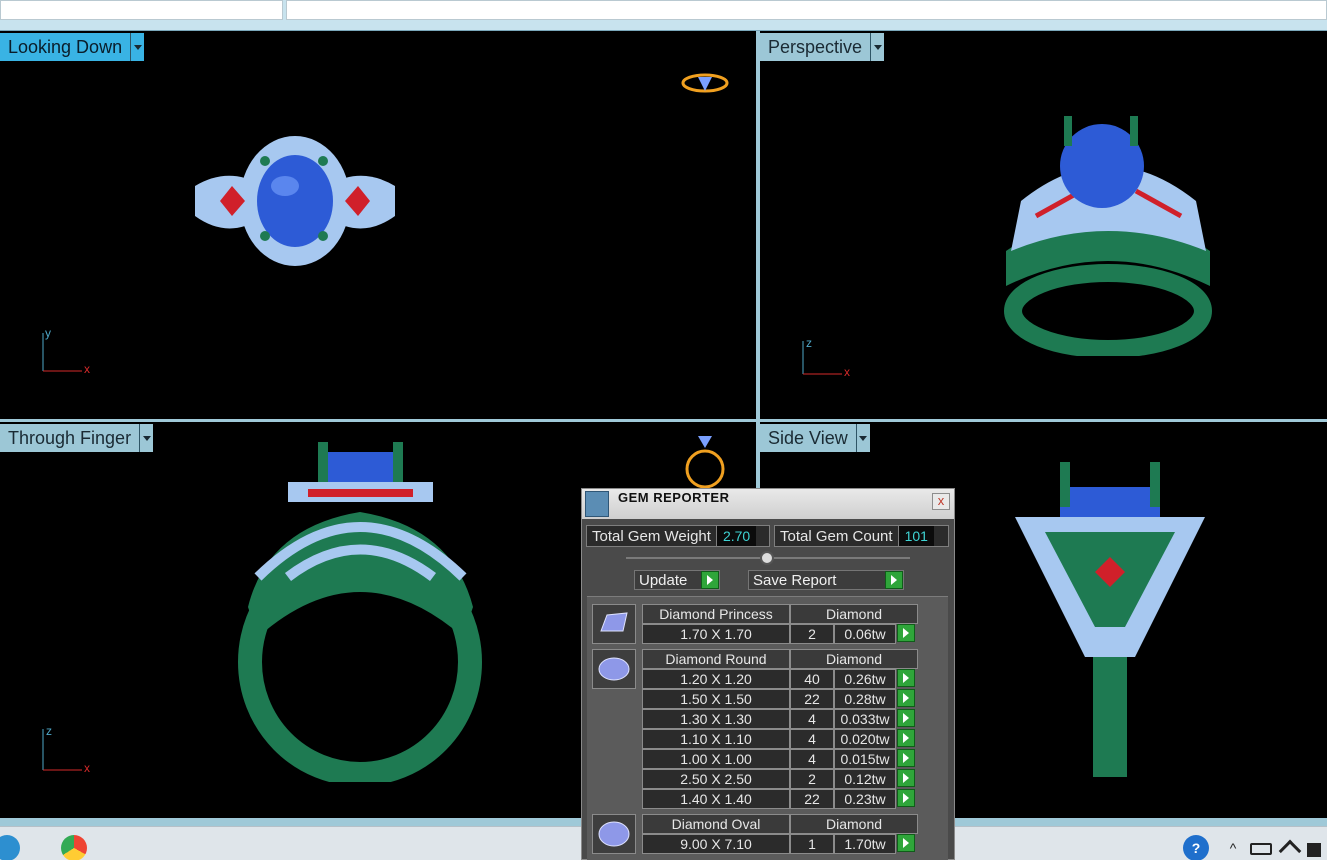  What do you see at coordinates (716, 844) in the screenshot?
I see `gem-size: 9.00 X 7.10` at bounding box center [716, 844].